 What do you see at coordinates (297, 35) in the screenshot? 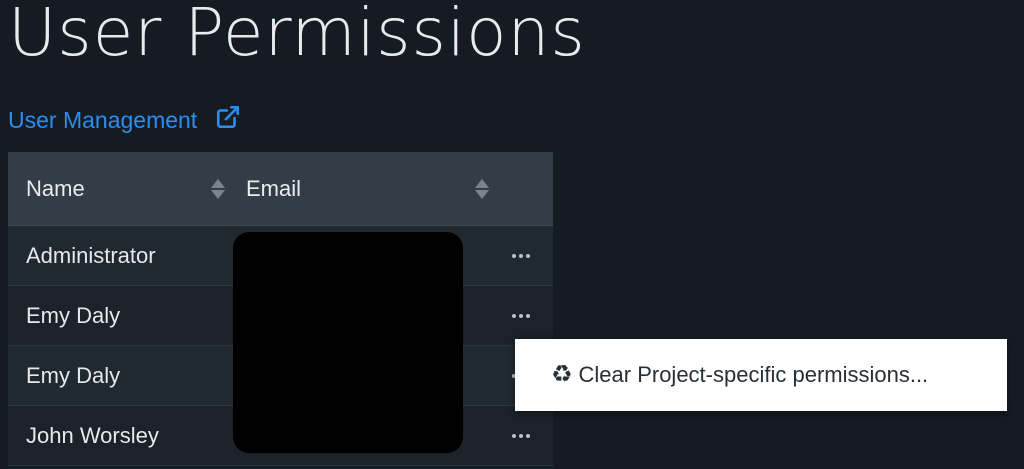
I see `page-title: User Permissions` at bounding box center [297, 35].